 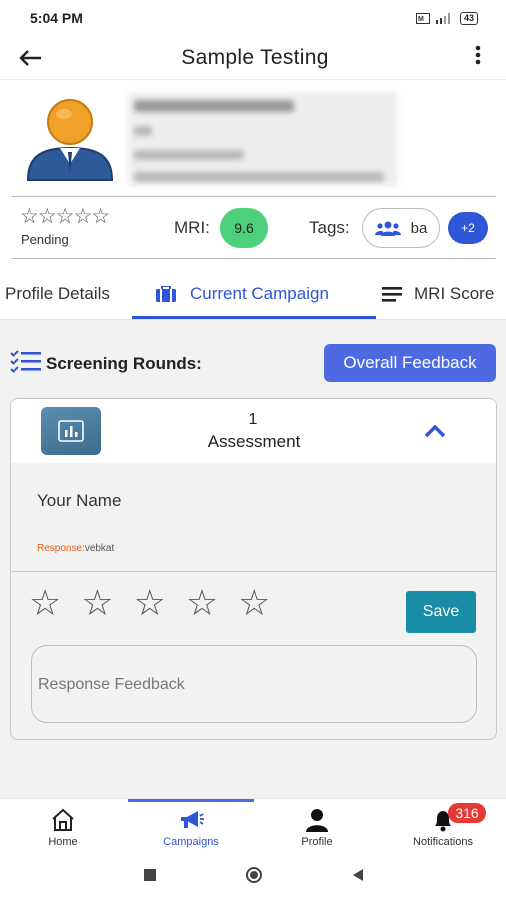 I want to click on nav-profile: Profile, so click(x=317, y=825).